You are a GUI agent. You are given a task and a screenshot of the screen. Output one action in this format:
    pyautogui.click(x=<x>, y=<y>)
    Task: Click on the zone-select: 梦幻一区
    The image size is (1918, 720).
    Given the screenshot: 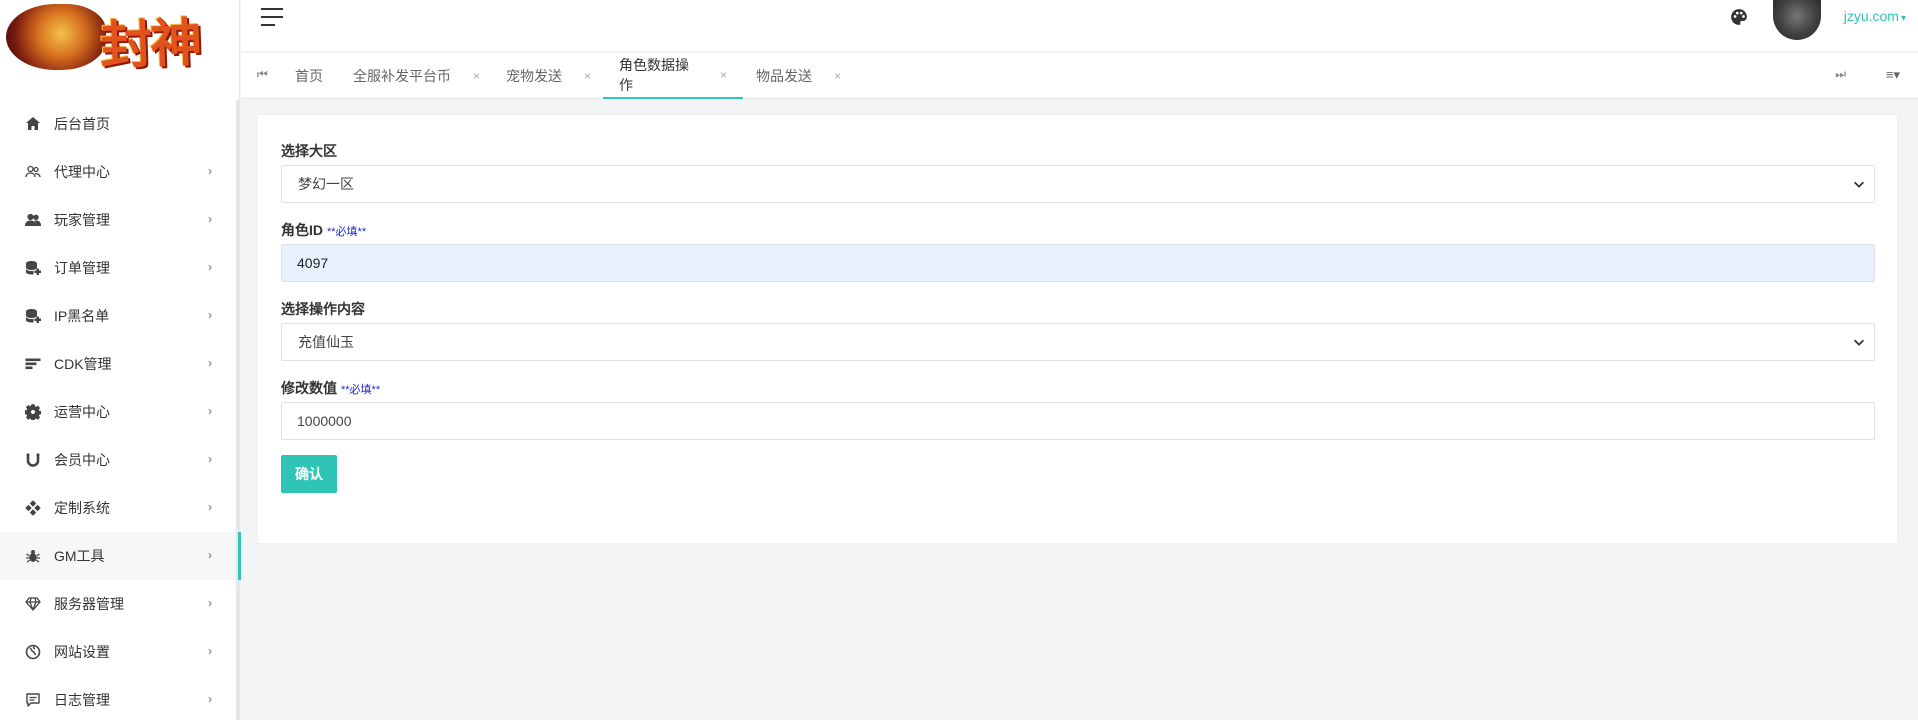 What is the action you would take?
    pyautogui.click(x=1078, y=184)
    